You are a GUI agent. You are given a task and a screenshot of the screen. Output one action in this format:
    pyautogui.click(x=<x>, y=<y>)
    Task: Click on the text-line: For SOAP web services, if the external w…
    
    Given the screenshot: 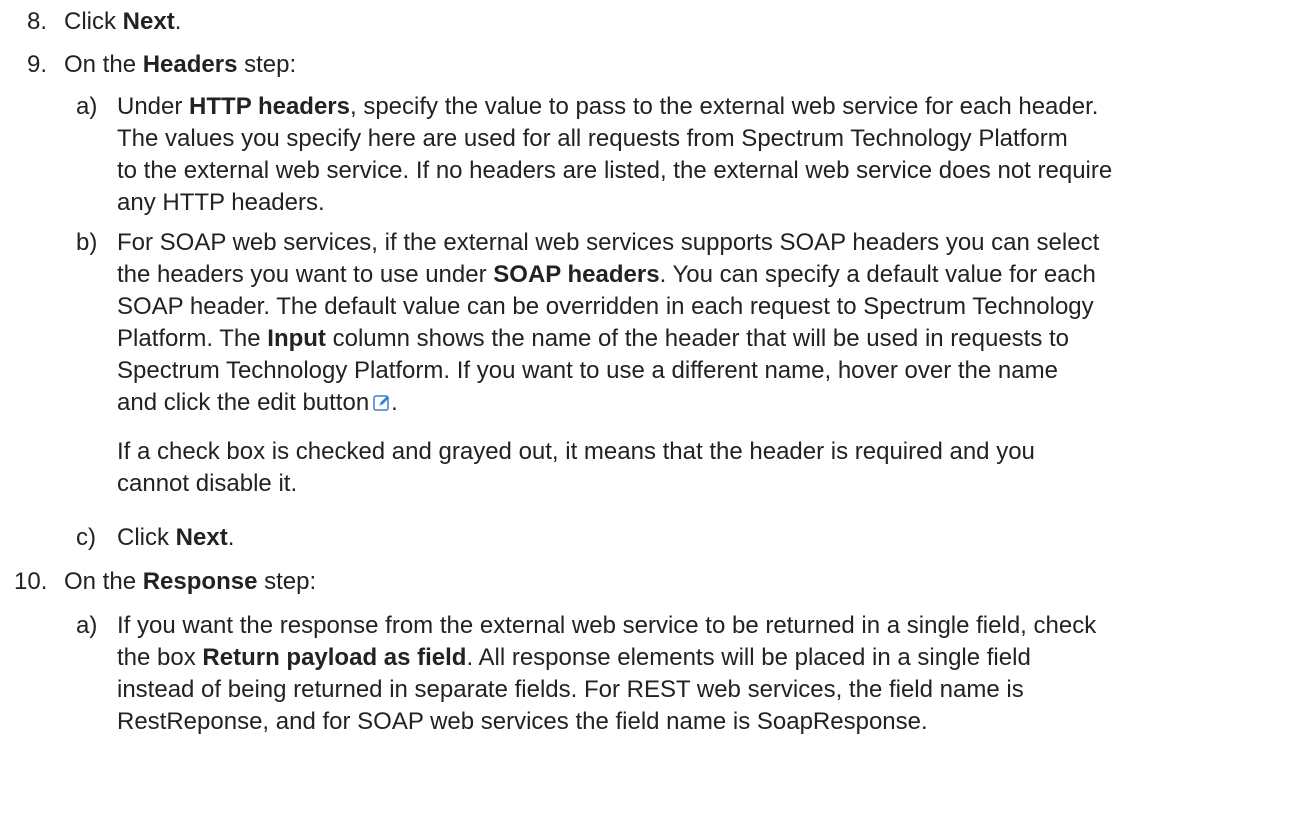 What is the action you would take?
    pyautogui.click(x=608, y=242)
    